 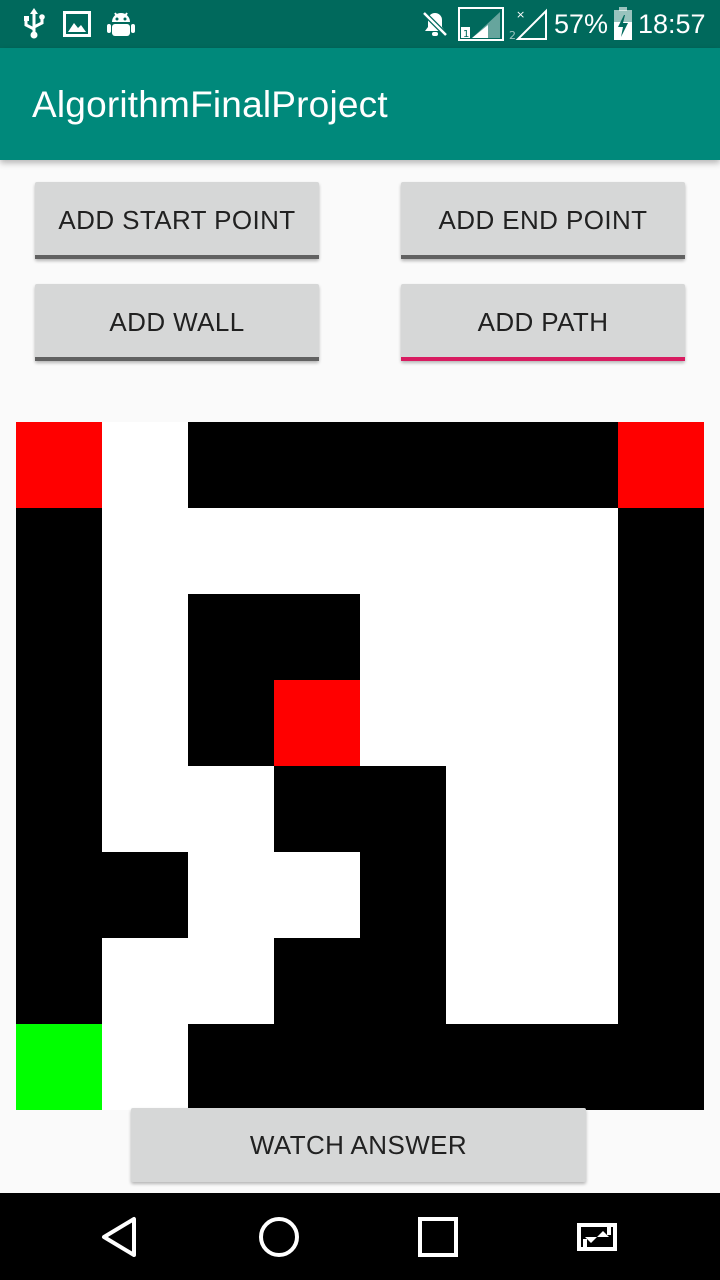 I want to click on mute-icon, so click(x=435, y=24).